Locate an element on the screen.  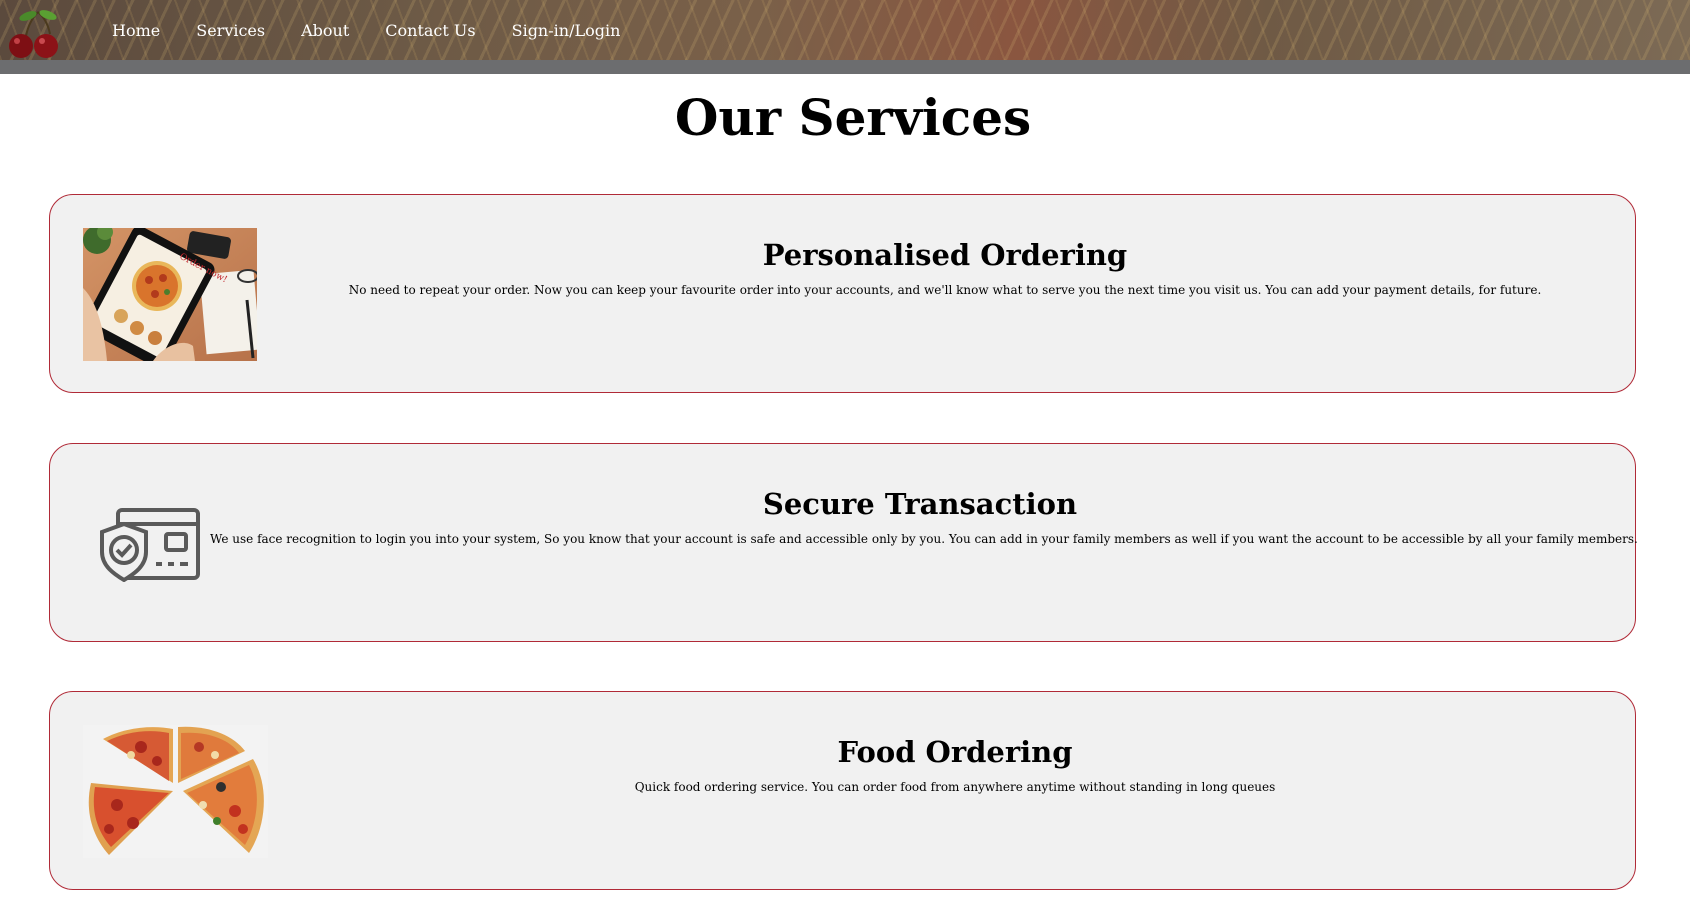
page-title: Our Services is located at coordinates (853, 117).